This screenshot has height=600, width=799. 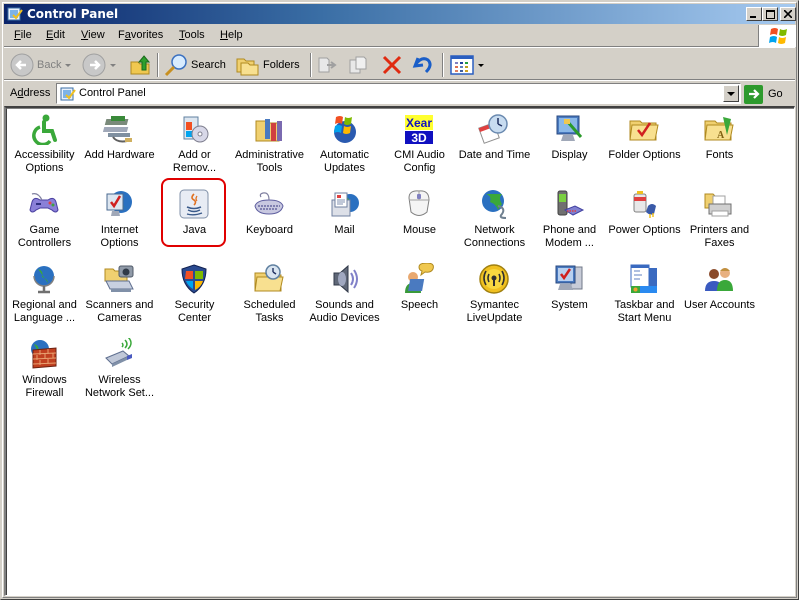 What do you see at coordinates (231, 35) in the screenshot?
I see `menu-help: Help` at bounding box center [231, 35].